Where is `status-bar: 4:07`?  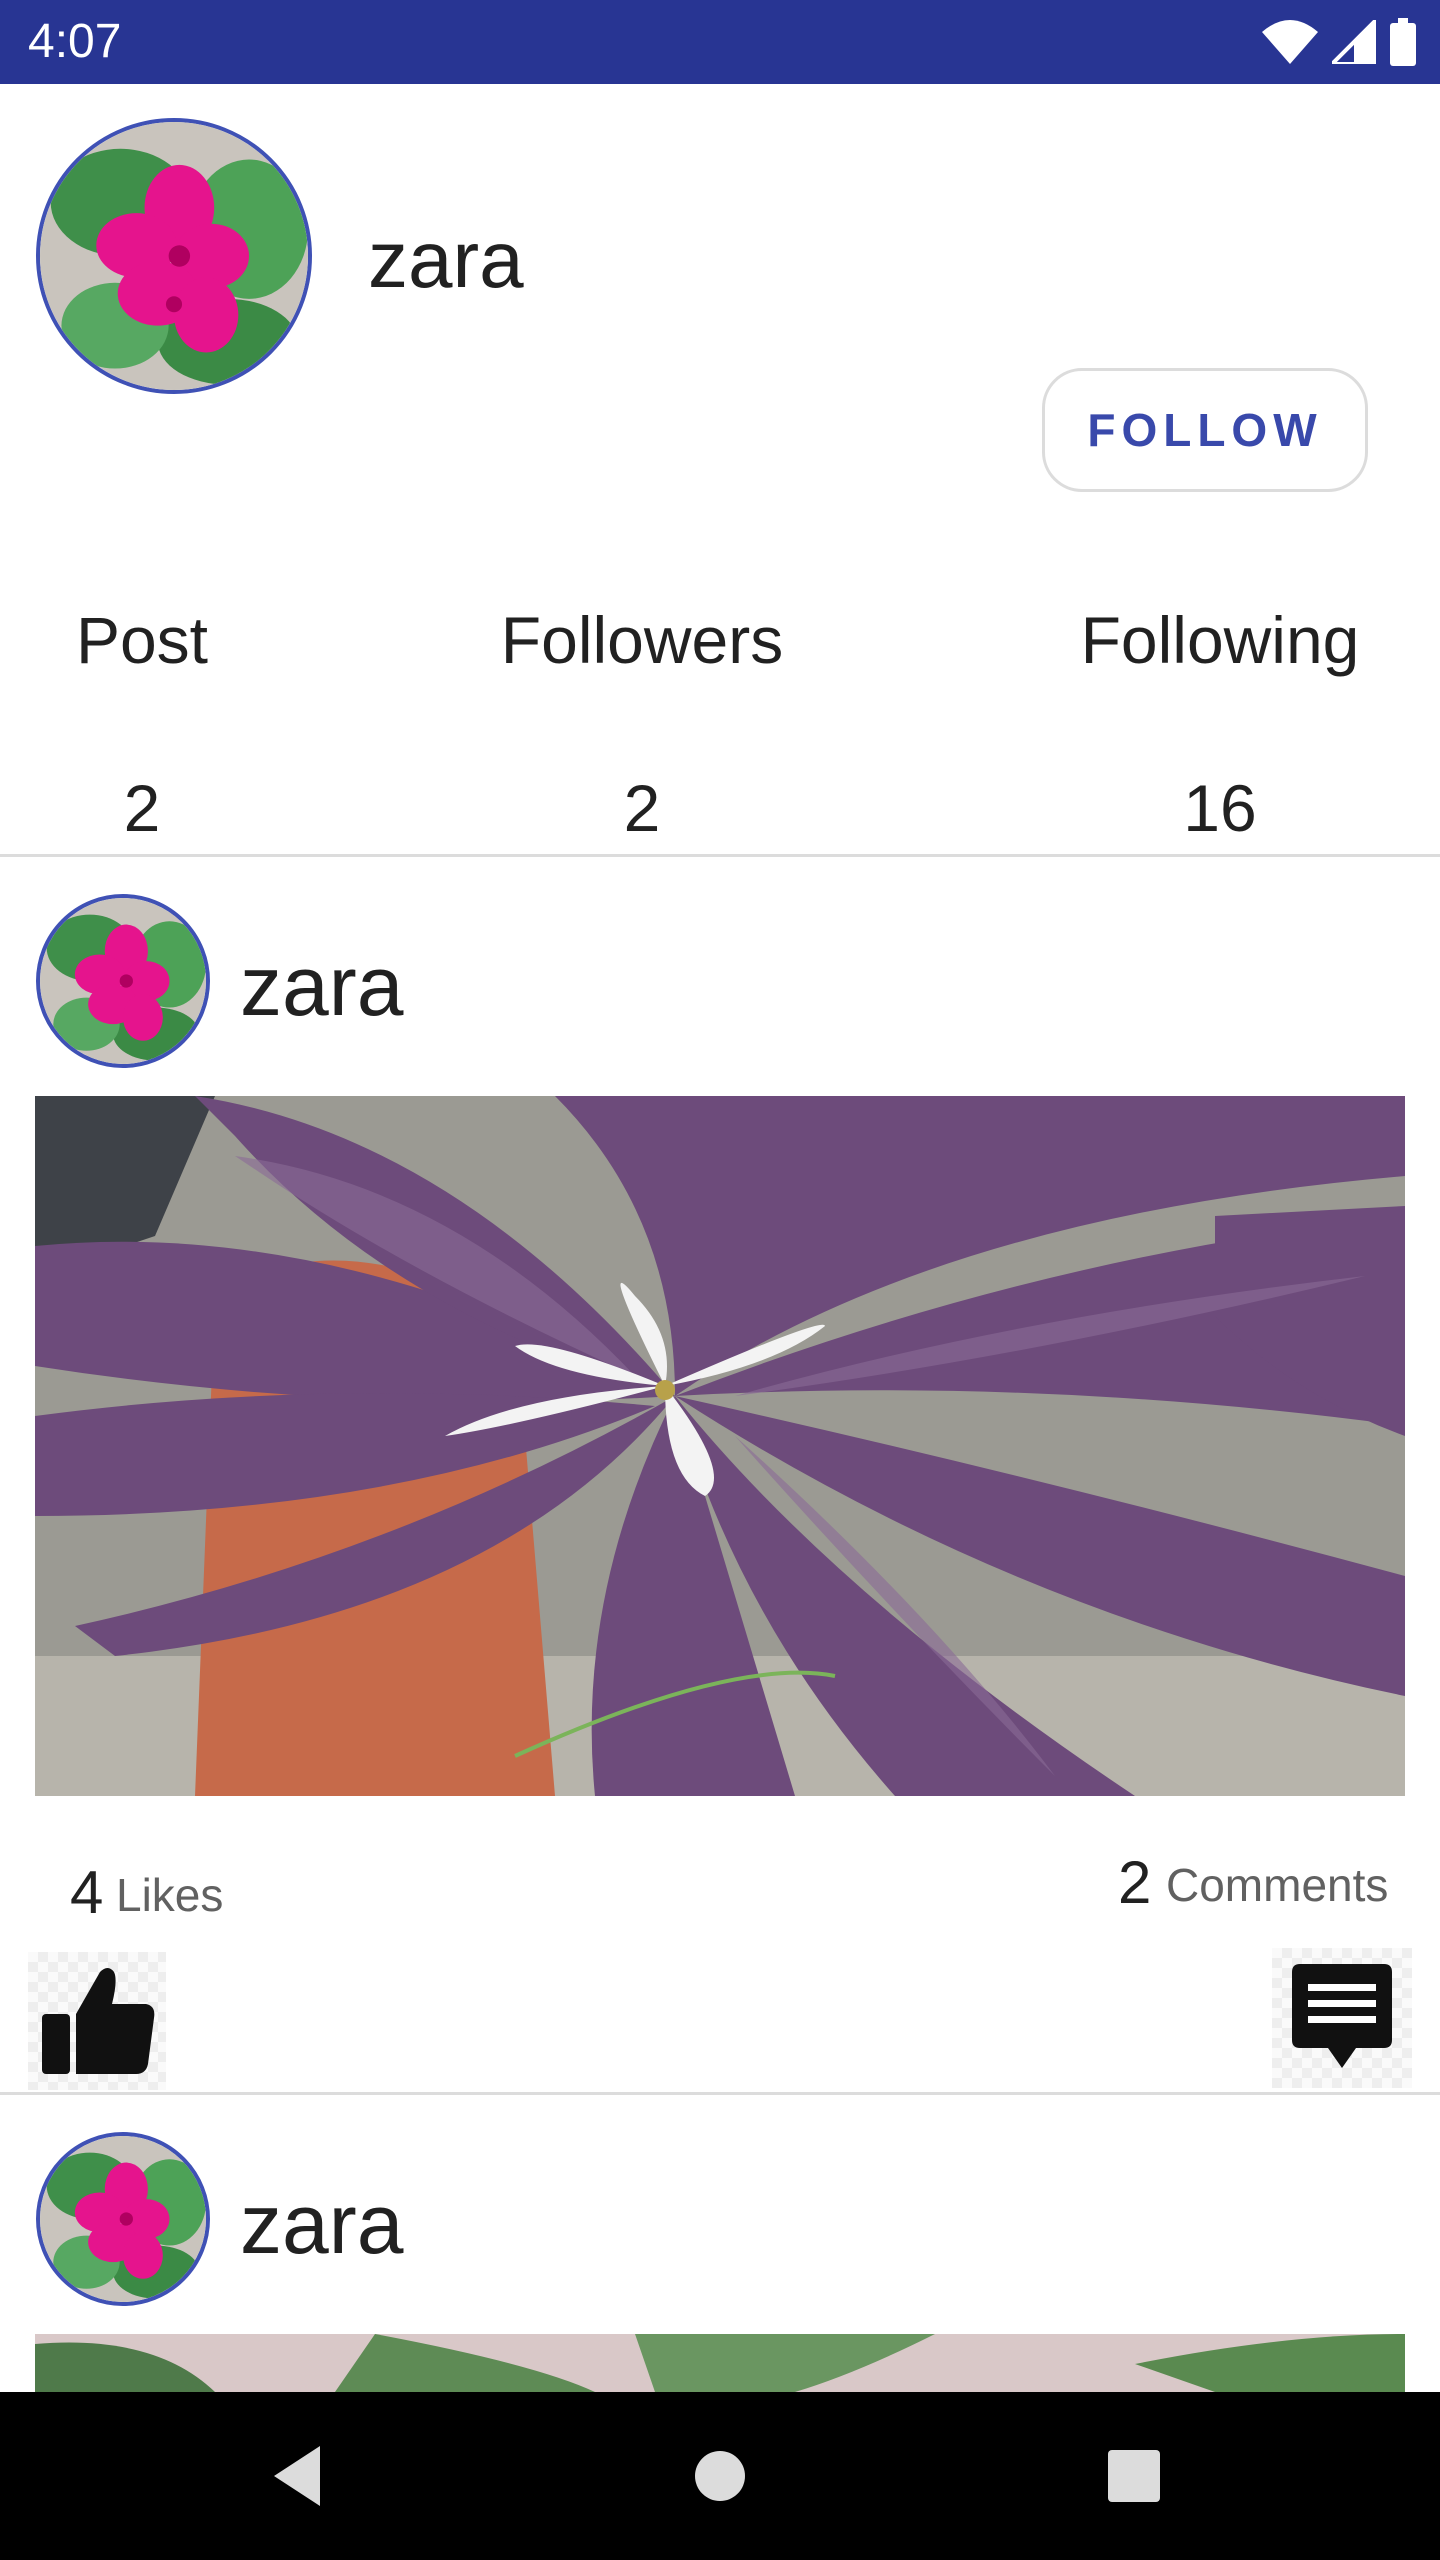 status-bar: 4:07 is located at coordinates (720, 42).